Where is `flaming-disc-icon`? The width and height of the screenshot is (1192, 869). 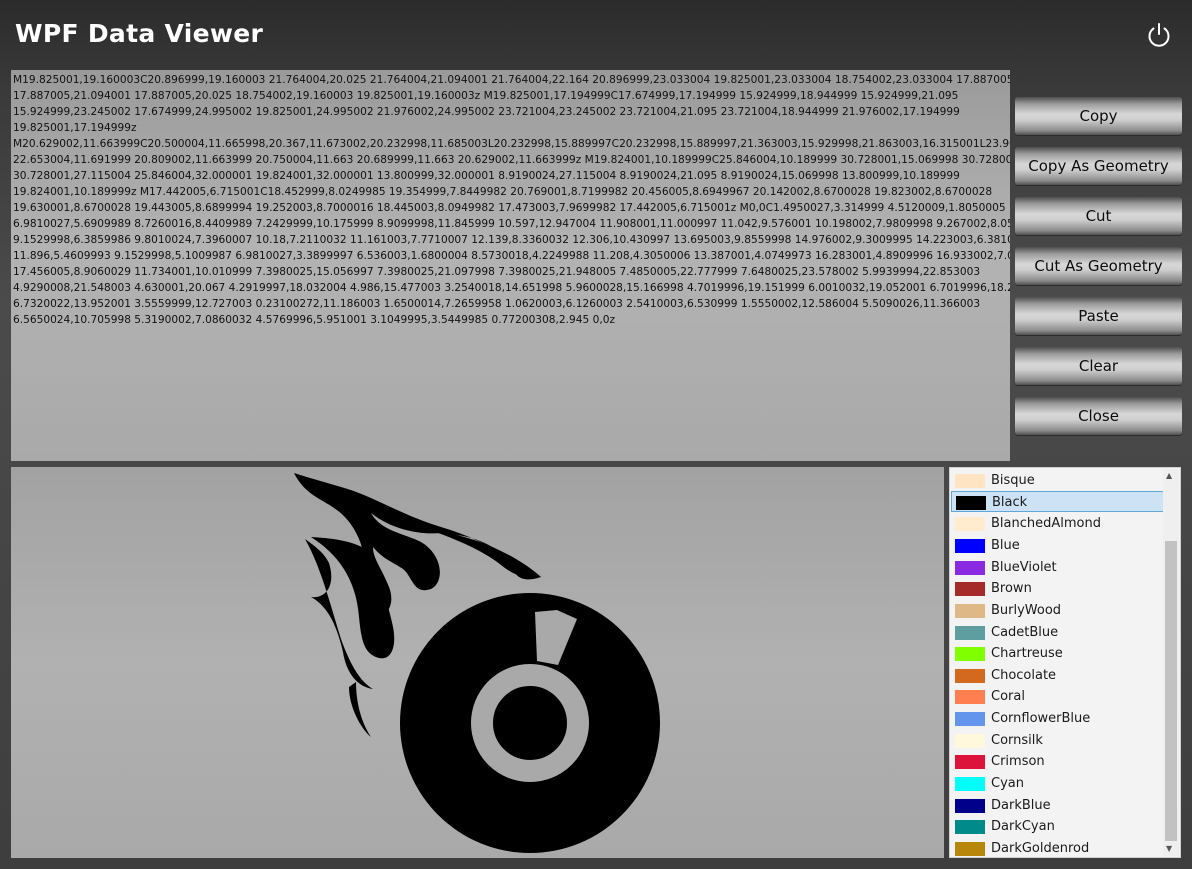 flaming-disc-icon is located at coordinates (477, 663).